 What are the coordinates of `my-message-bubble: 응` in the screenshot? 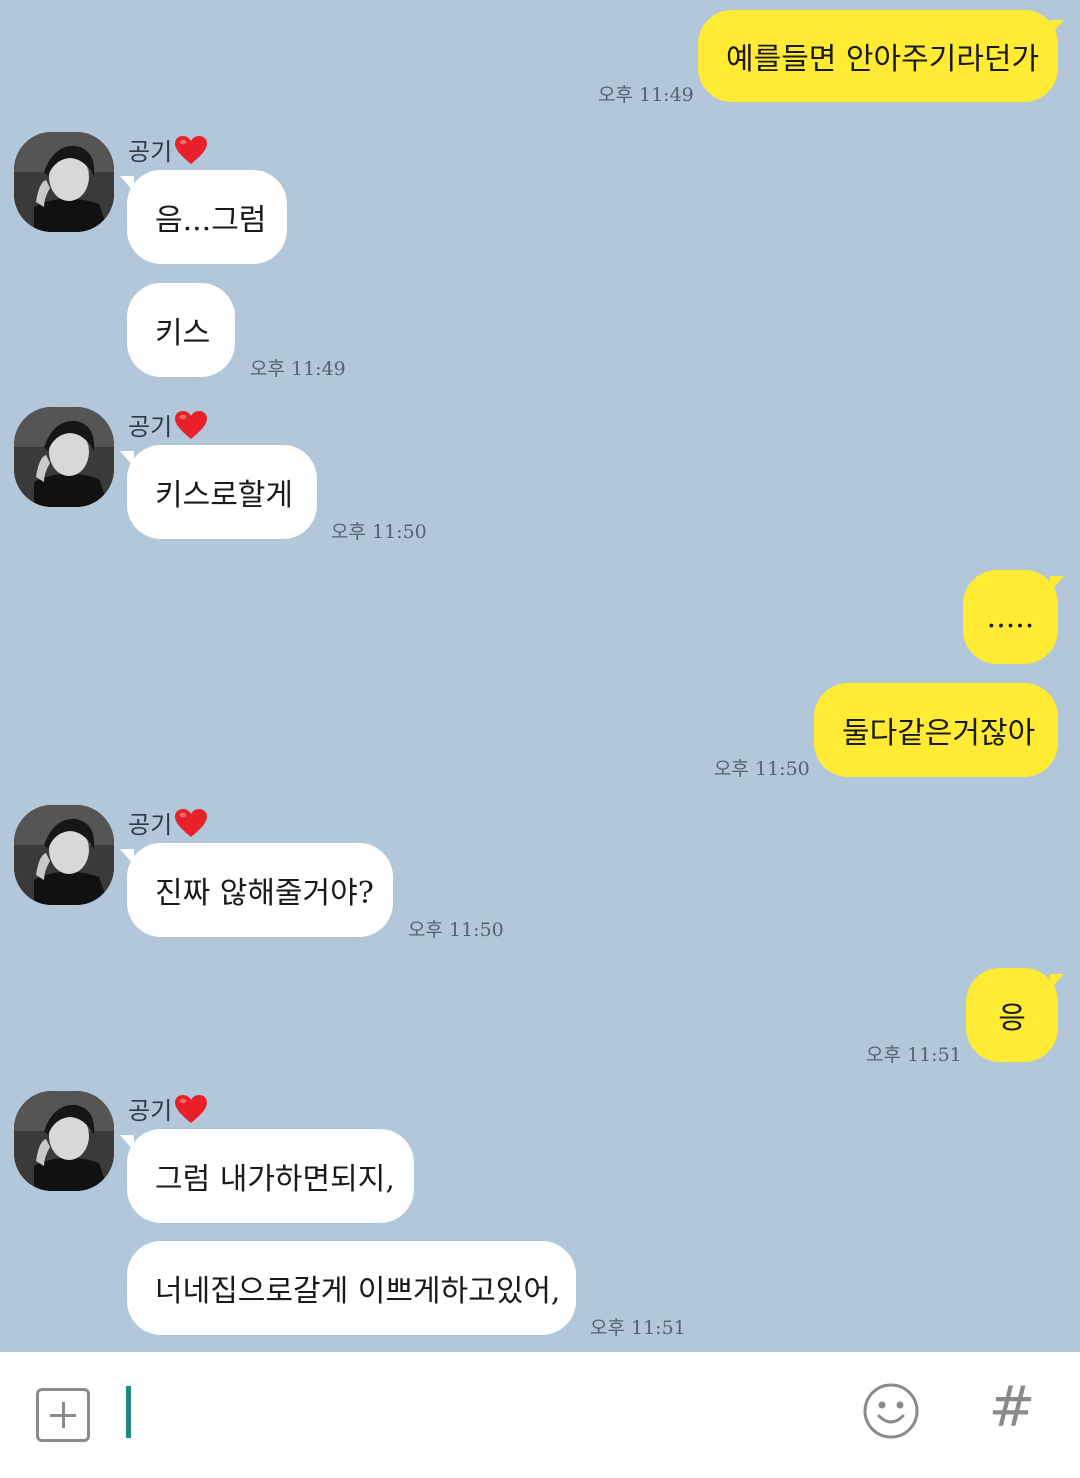 It's located at (1012, 1015).